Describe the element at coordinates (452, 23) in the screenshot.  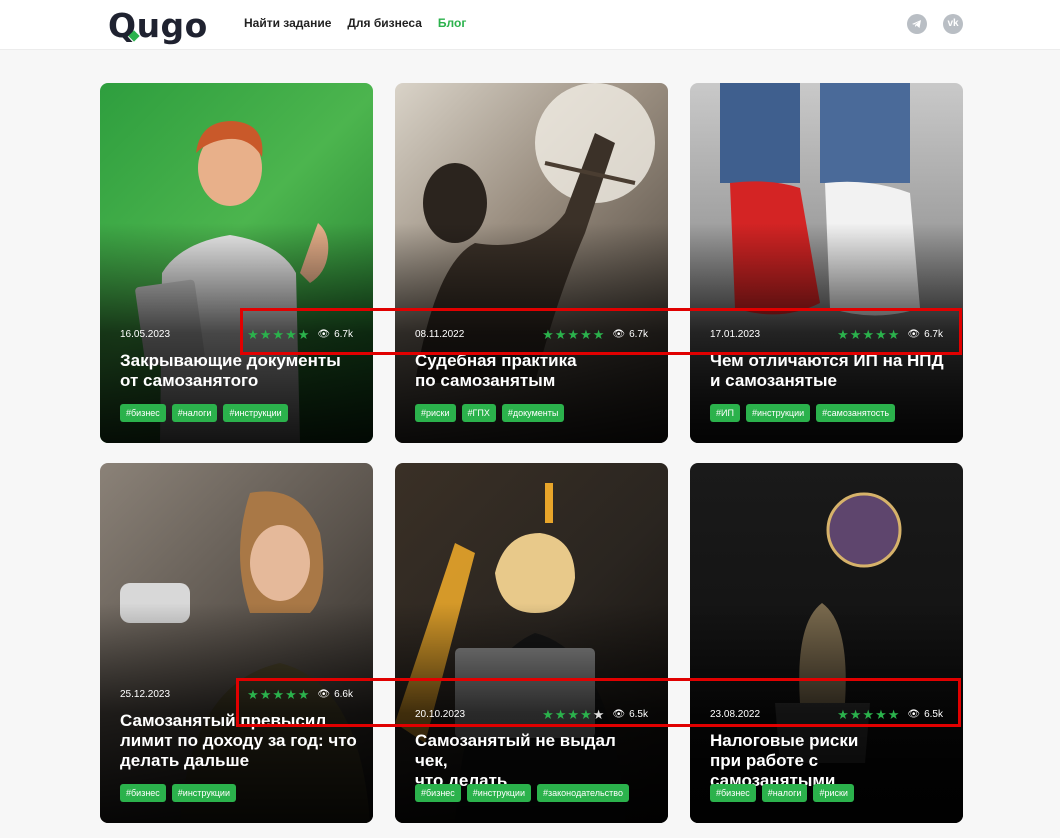
I see `nav-blog: Блог` at that location.